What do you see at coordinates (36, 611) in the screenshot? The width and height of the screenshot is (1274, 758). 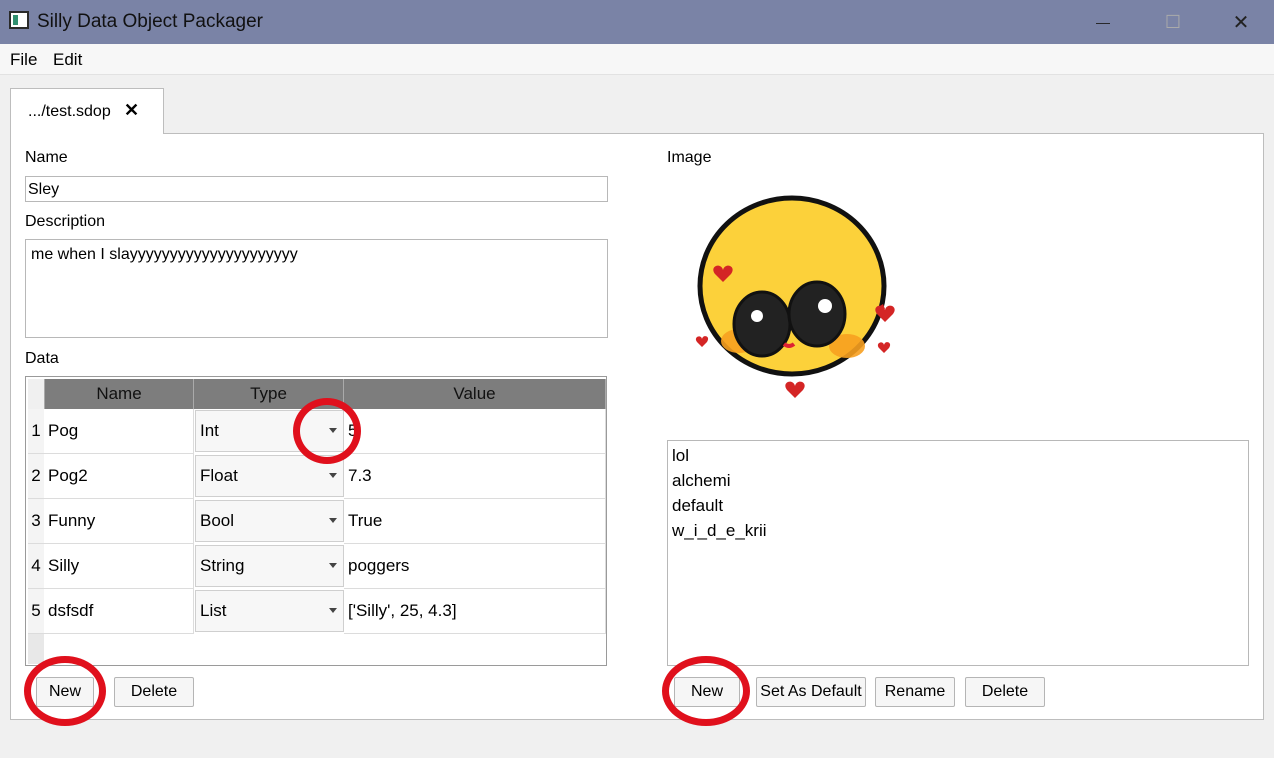 I see `row-number: 5` at bounding box center [36, 611].